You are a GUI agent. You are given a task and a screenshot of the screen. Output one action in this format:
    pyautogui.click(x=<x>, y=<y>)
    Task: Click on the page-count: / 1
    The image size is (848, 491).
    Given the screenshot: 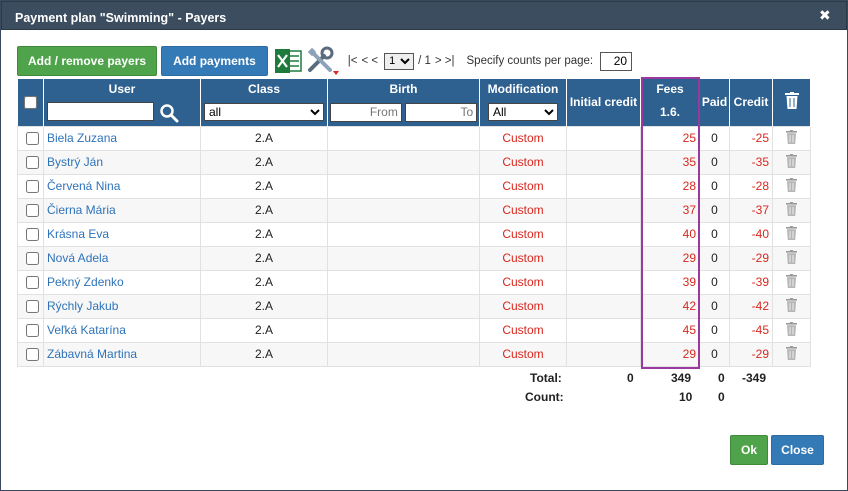 What is the action you would take?
    pyautogui.click(x=424, y=61)
    